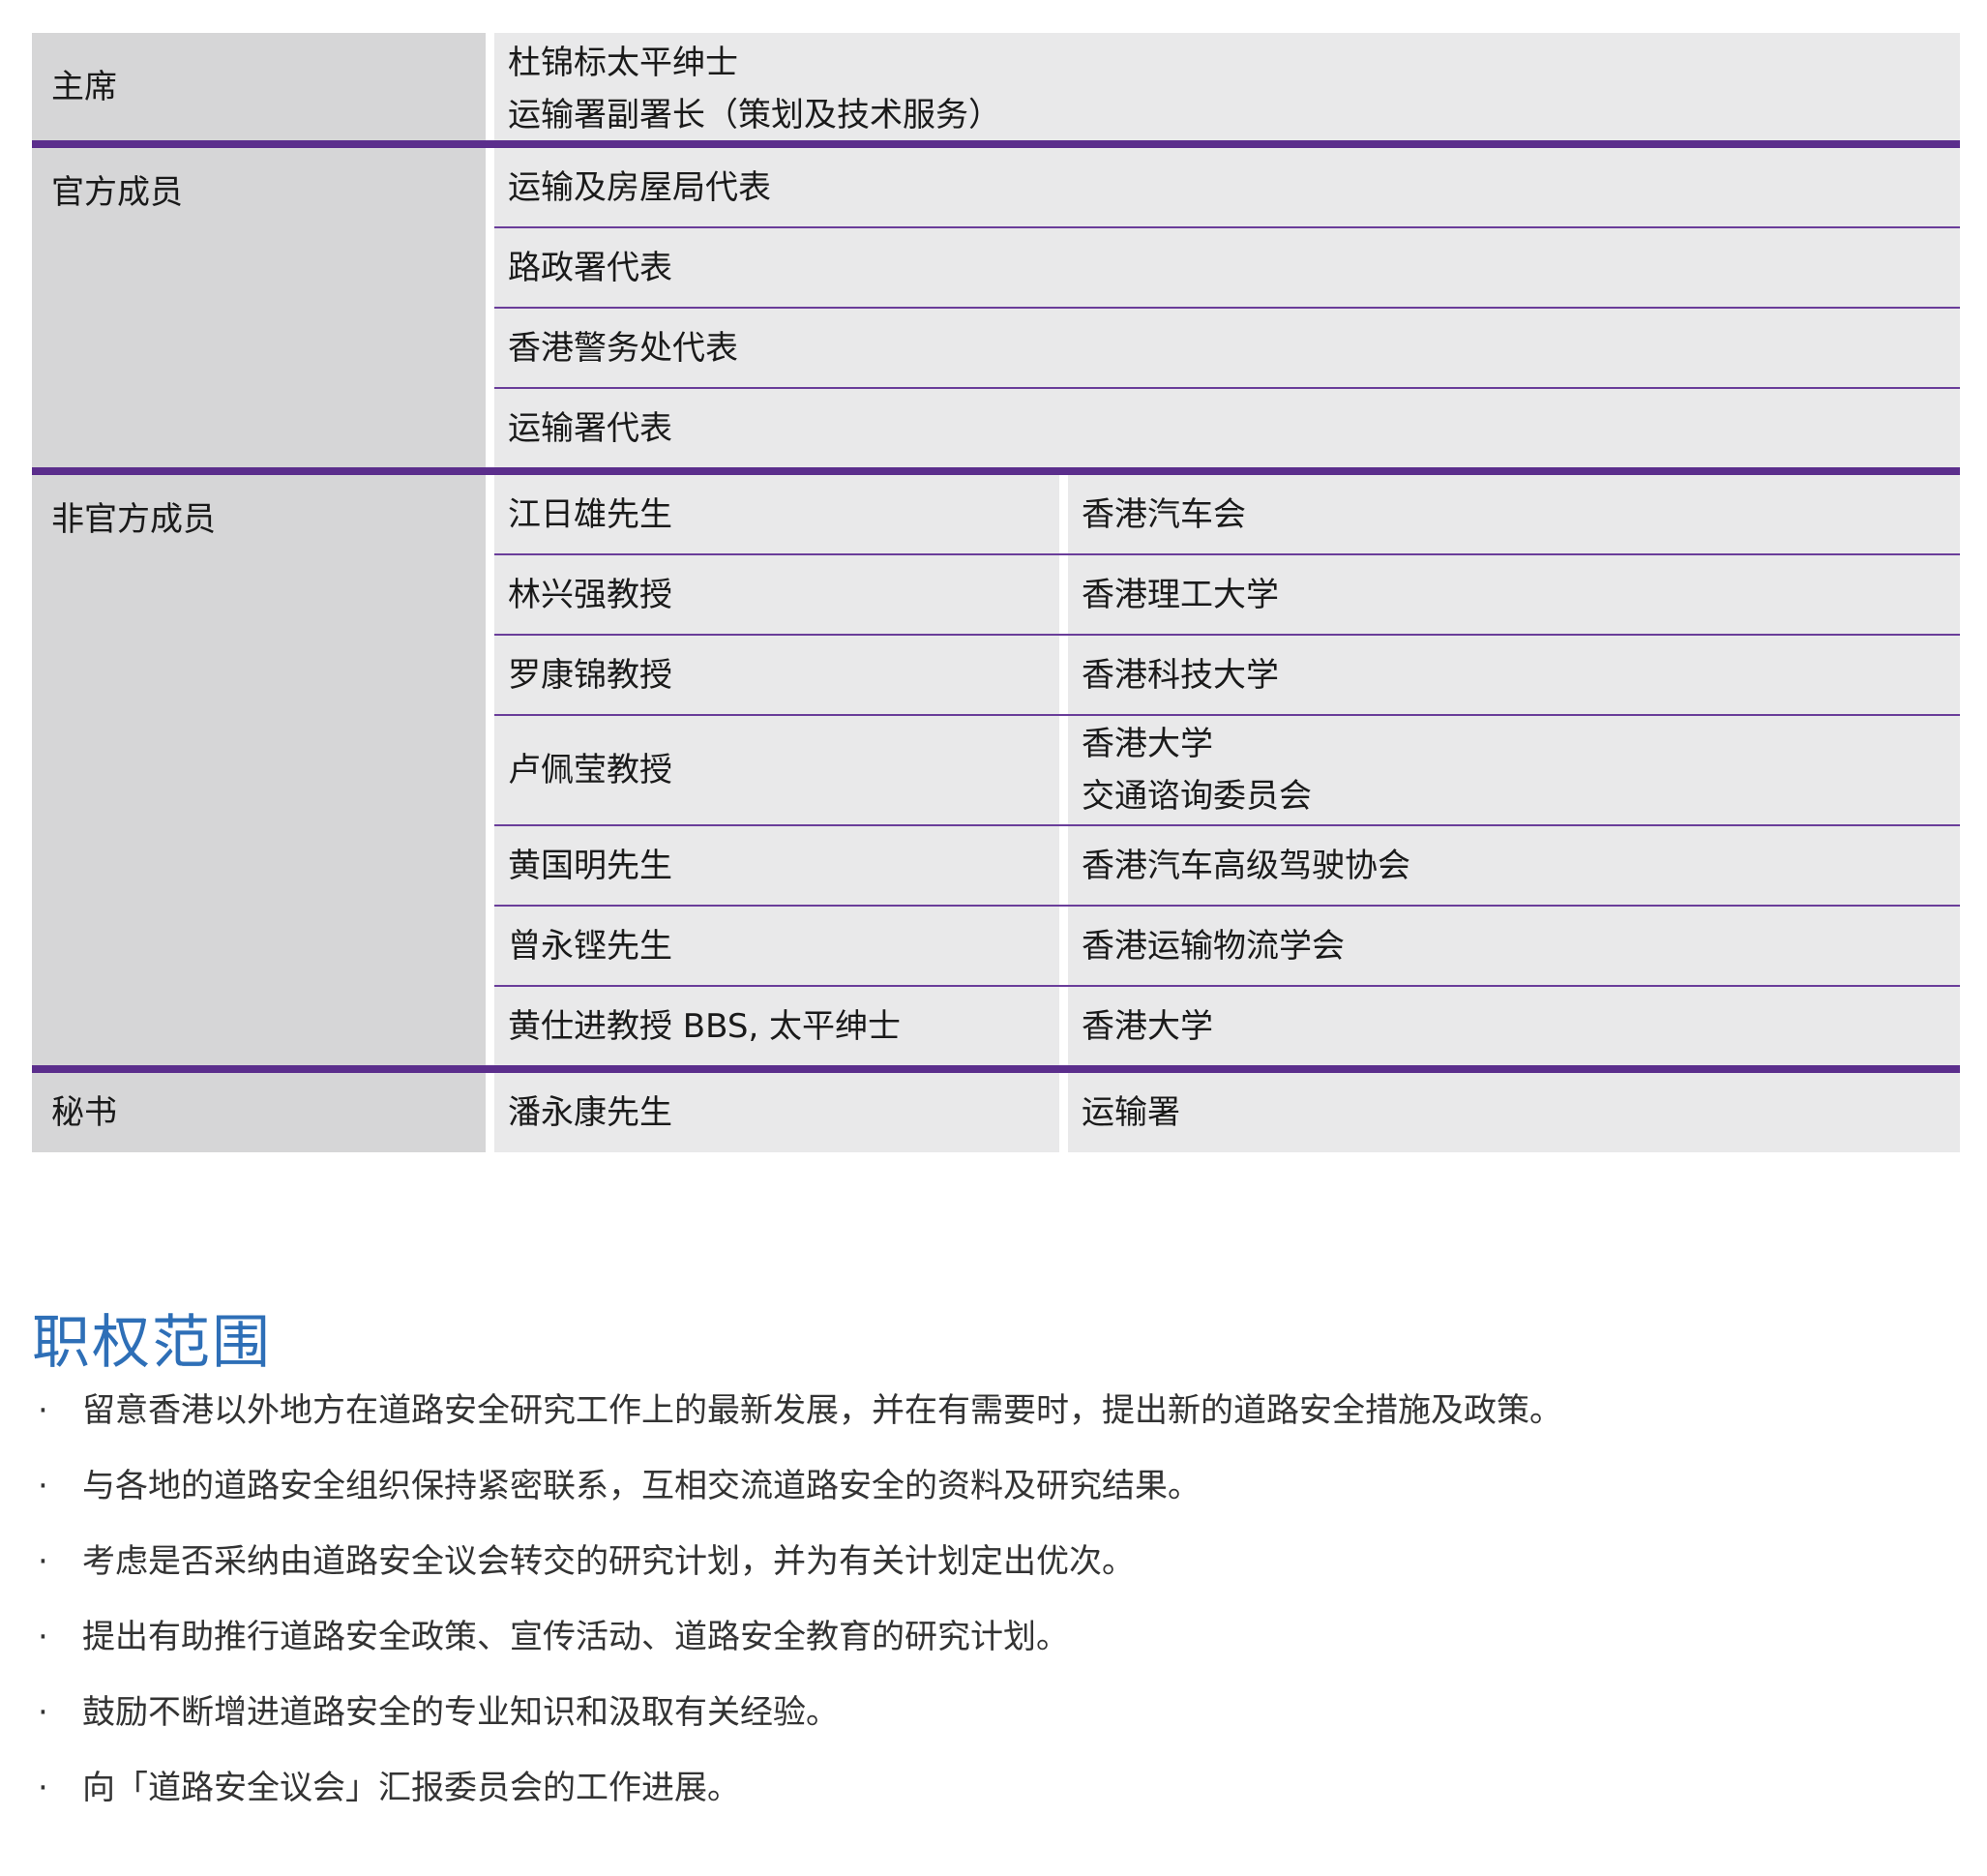 Image resolution: width=1987 pixels, height=1876 pixels. Describe the element at coordinates (590, 267) in the screenshot. I see `official-member: 路政署代表` at that location.